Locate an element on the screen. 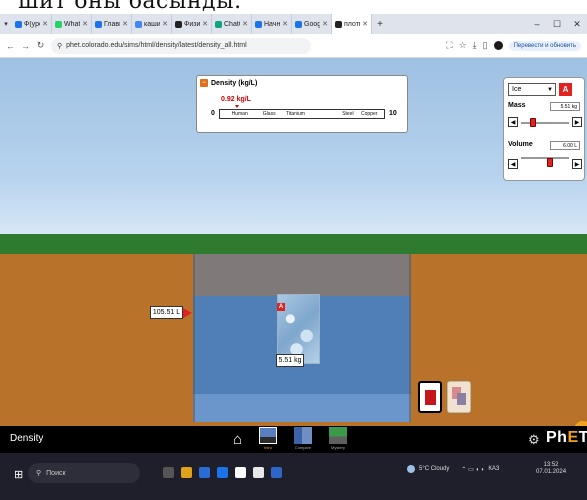 The image size is (587, 500). browser-tab: WhatsApp✕ is located at coordinates (72, 24).